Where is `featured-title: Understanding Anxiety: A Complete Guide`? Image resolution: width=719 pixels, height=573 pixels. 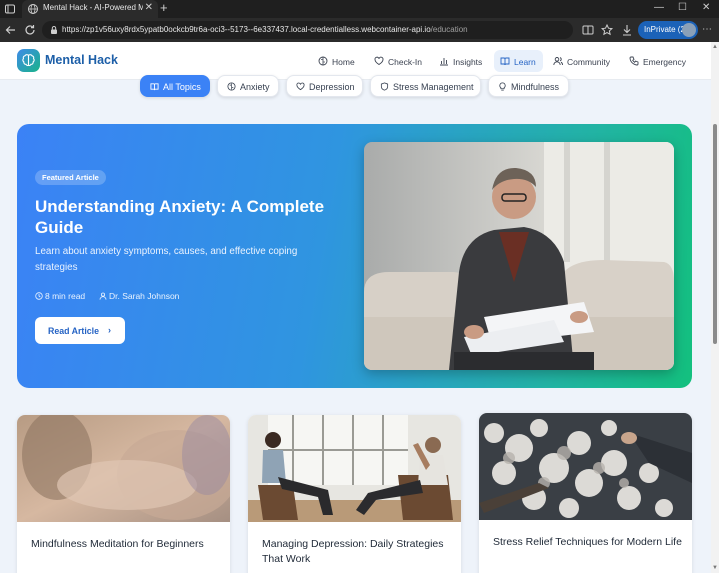 featured-title: Understanding Anxiety: A Complete Guide is located at coordinates (185, 217).